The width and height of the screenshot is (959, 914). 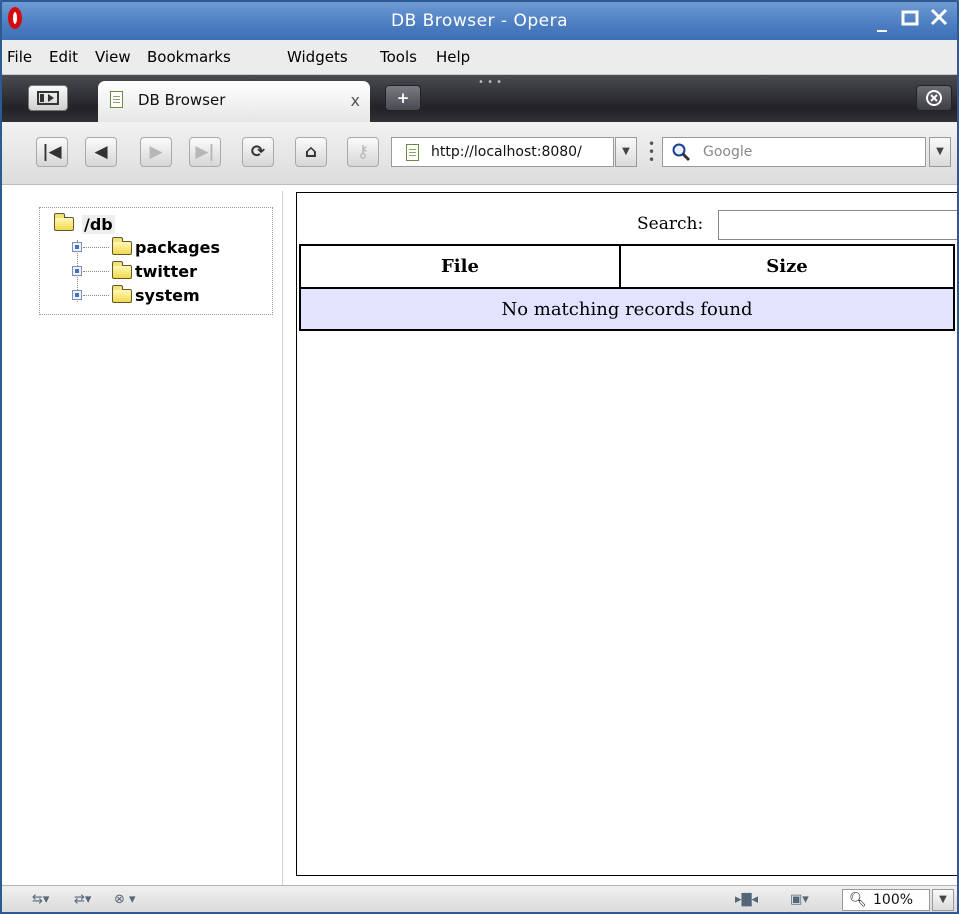 What do you see at coordinates (939, 19) in the screenshot?
I see `close-icon` at bounding box center [939, 19].